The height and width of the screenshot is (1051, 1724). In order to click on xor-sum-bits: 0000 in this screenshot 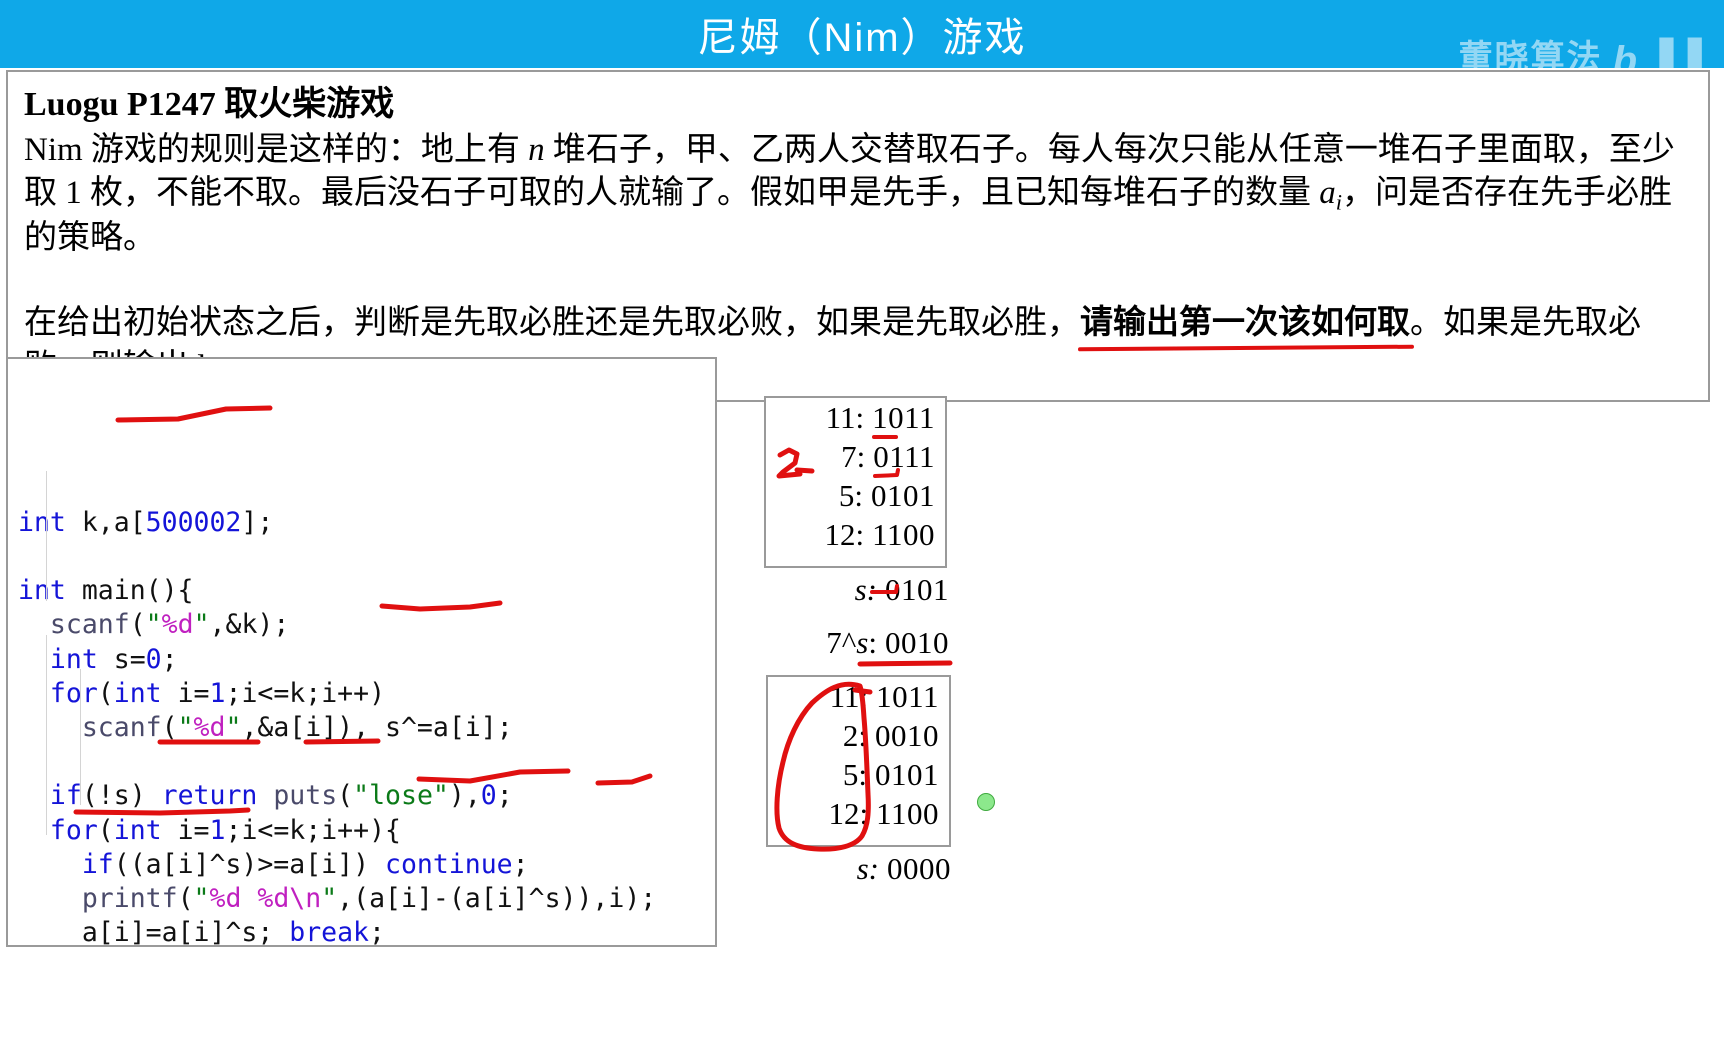, I will do `click(919, 868)`.